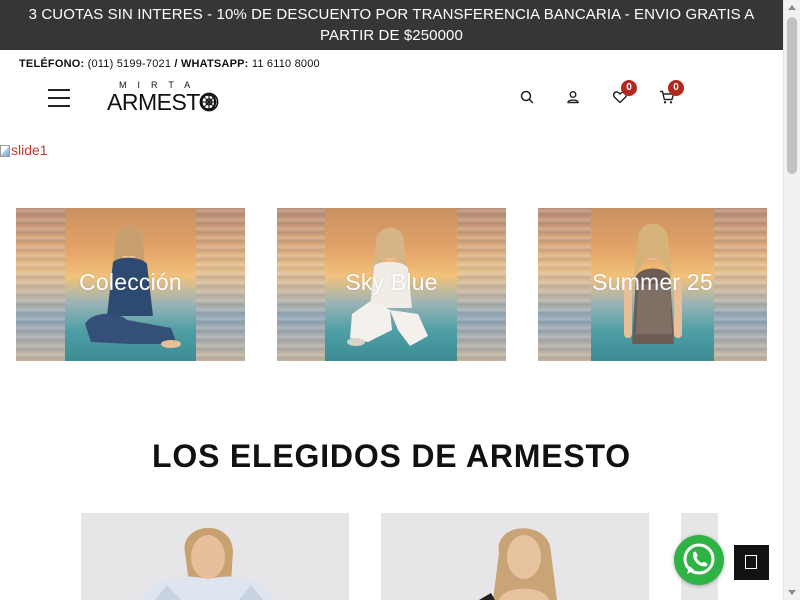 This screenshot has height=600, width=800. What do you see at coordinates (391, 456) in the screenshot?
I see `section-title: LOS ELEGIDOS DE ARMESTO` at bounding box center [391, 456].